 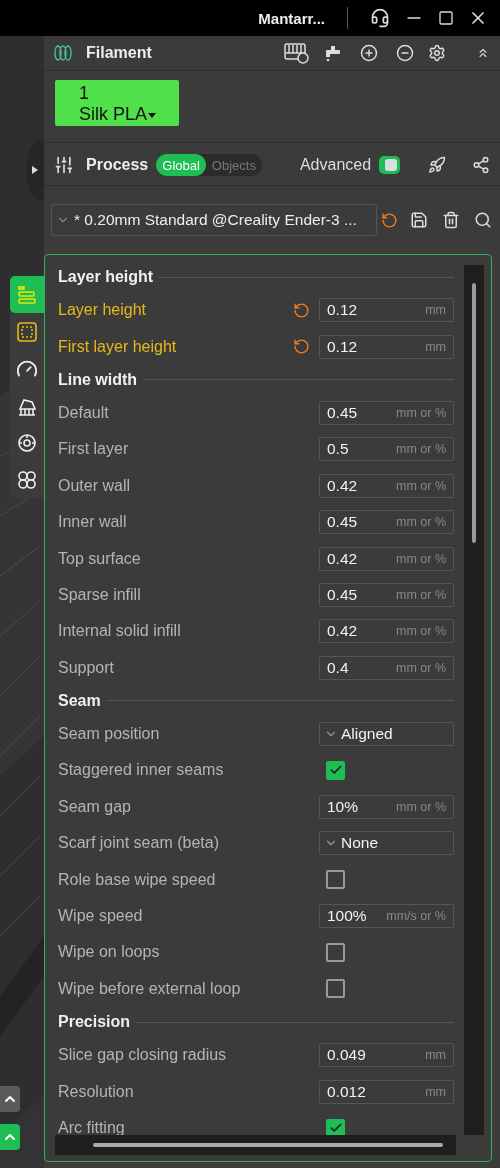 I want to click on maximize-icon, so click(x=446, y=18).